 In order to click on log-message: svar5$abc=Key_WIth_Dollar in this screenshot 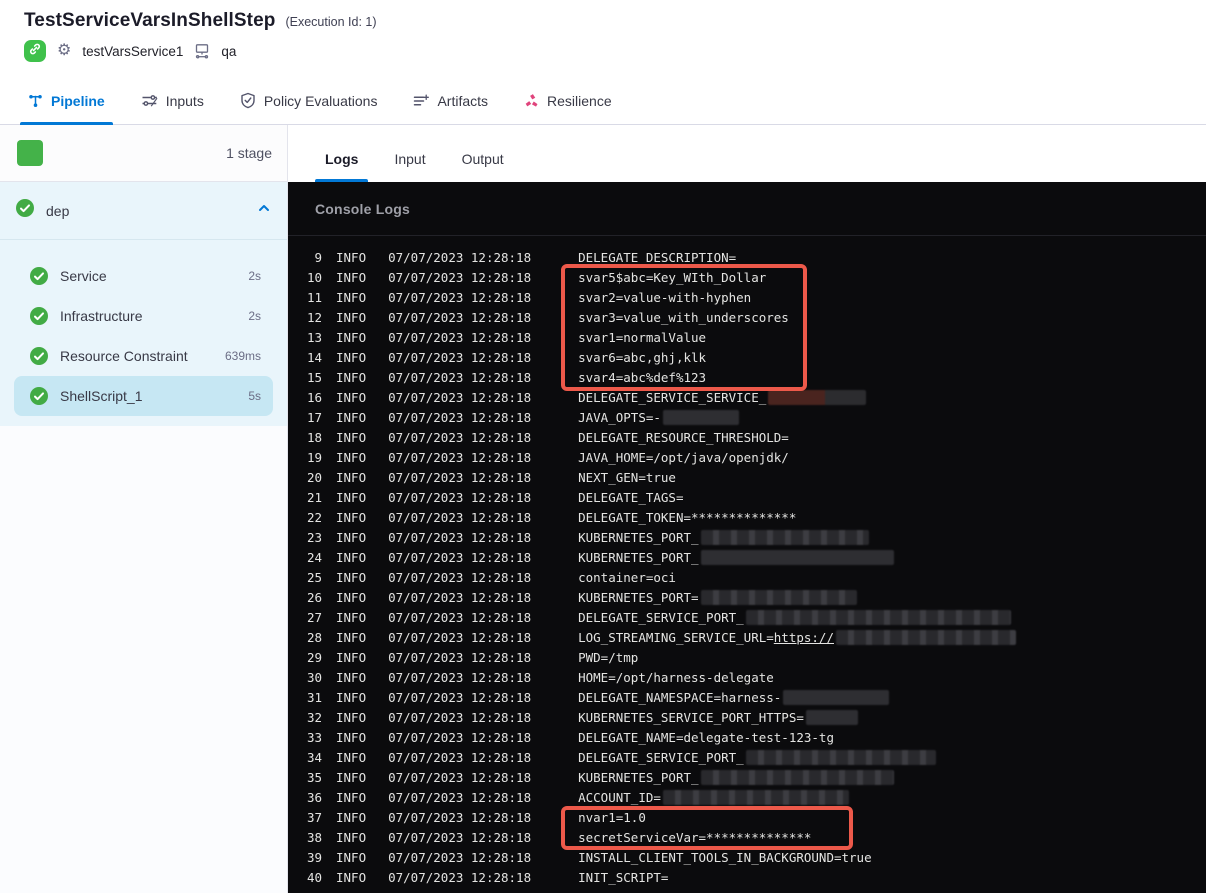, I will do `click(672, 277)`.